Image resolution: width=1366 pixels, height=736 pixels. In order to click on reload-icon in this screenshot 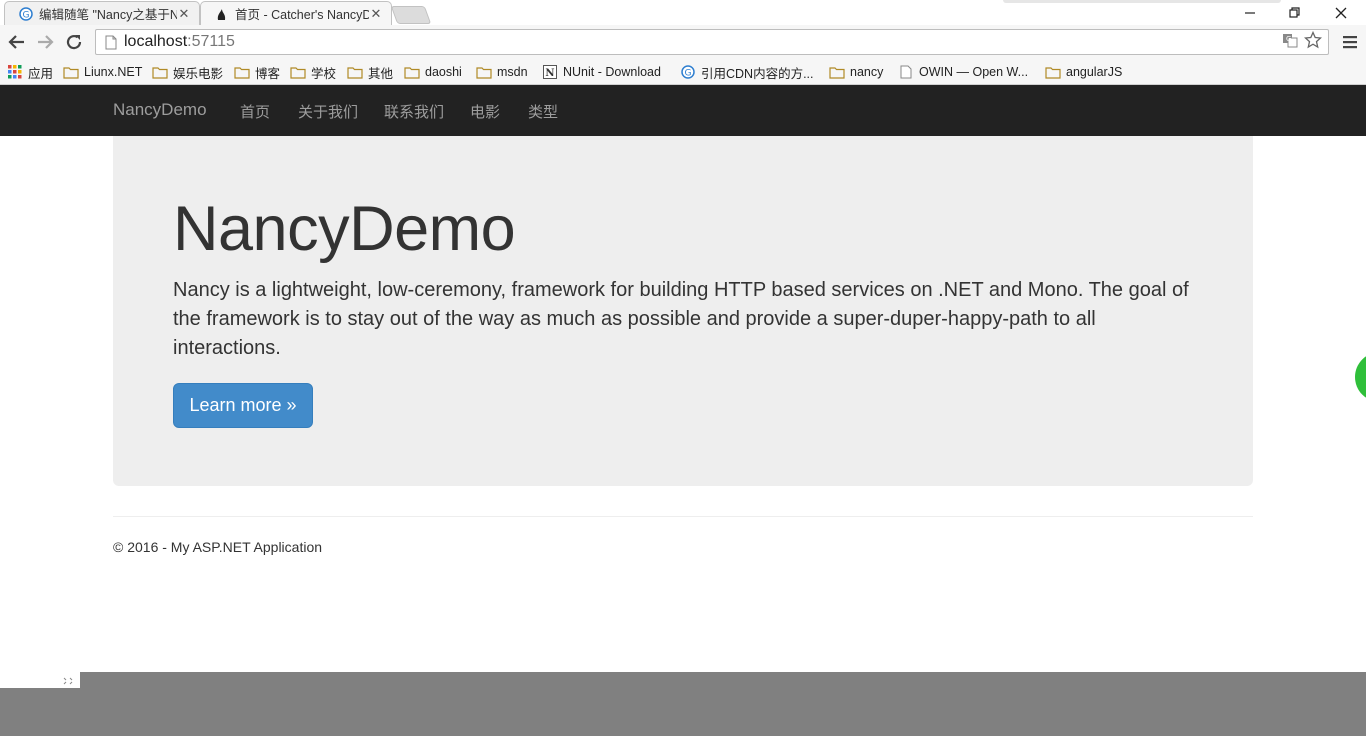, I will do `click(74, 42)`.